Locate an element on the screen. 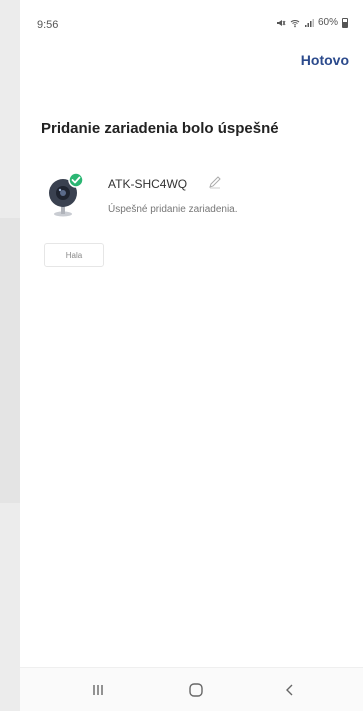  background-panel is located at coordinates (10, 360).